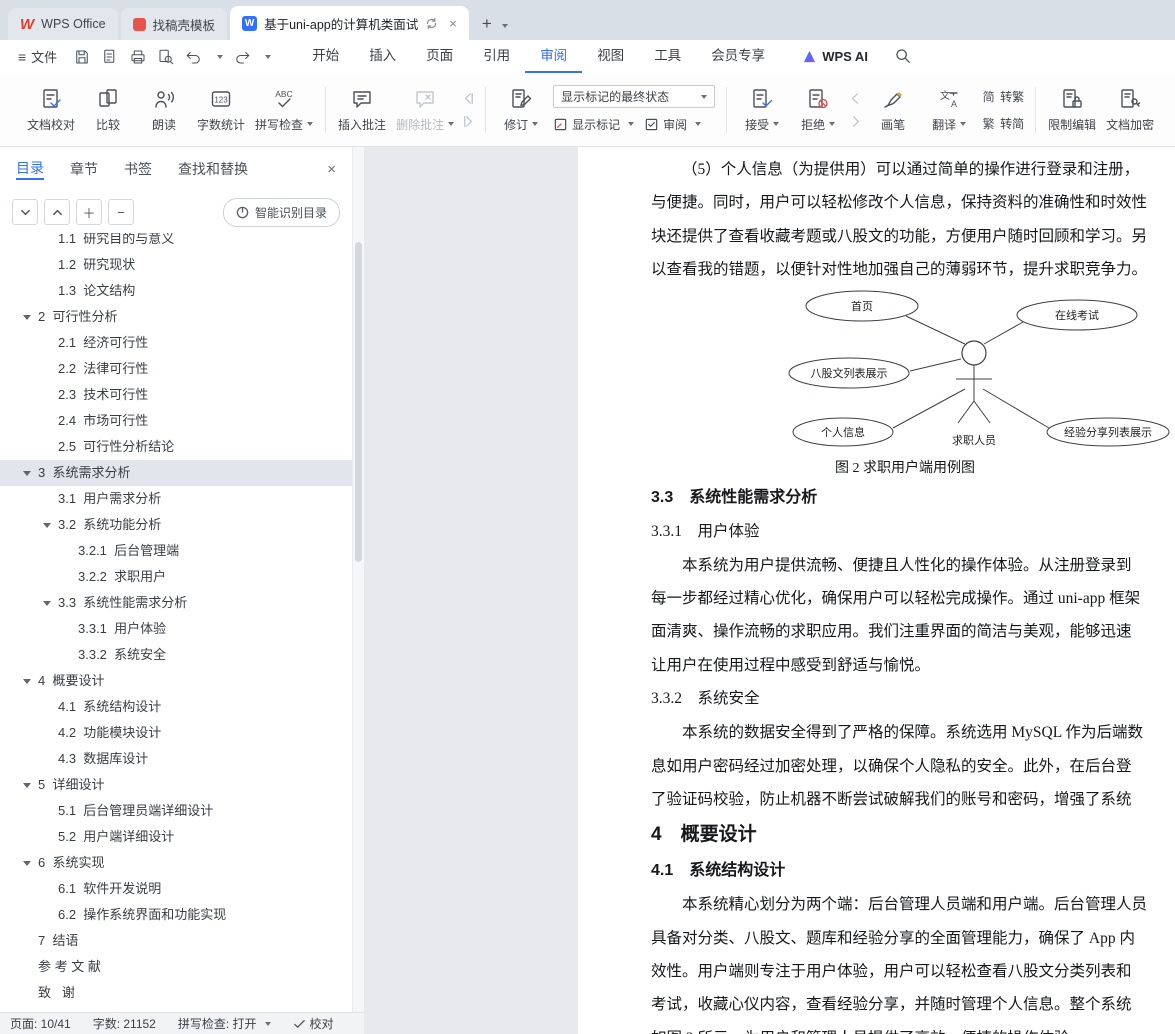  What do you see at coordinates (176, 369) in the screenshot?
I see `toc-item: 2.2 法律可行性` at bounding box center [176, 369].